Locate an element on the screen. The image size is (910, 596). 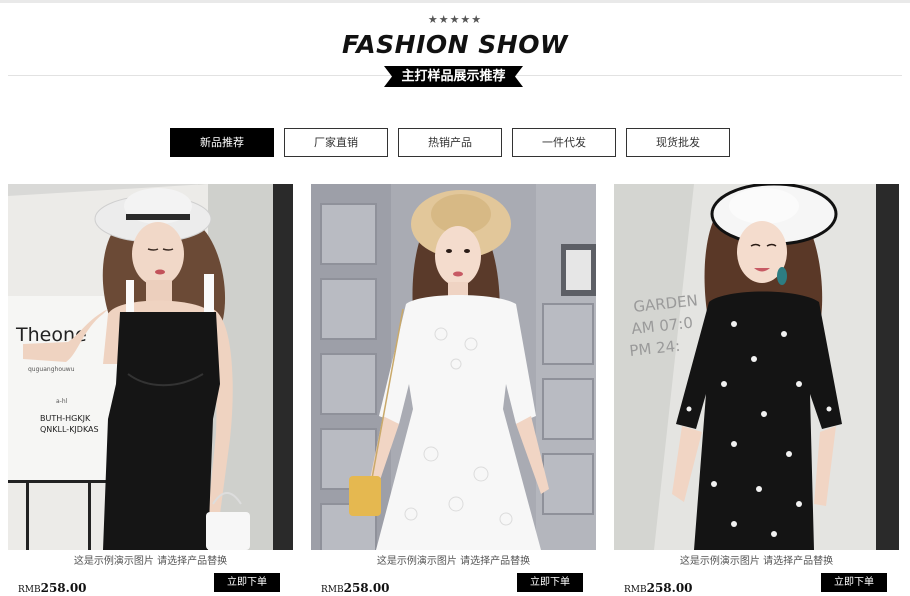
tab-dropshipping: 一件代发 is located at coordinates (564, 142).